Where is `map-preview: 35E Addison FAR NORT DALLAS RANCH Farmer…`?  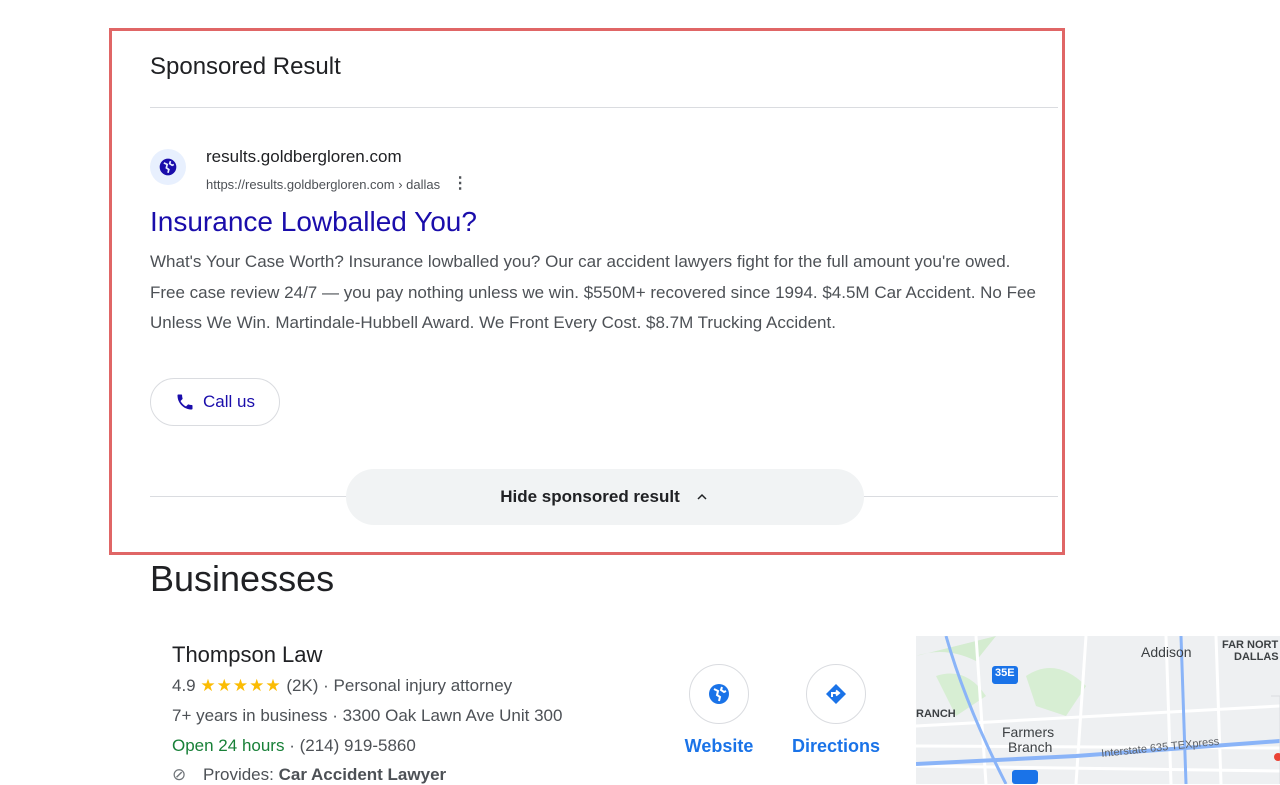 map-preview: 35E Addison FAR NORT DALLAS RANCH Farmer… is located at coordinates (1098, 710).